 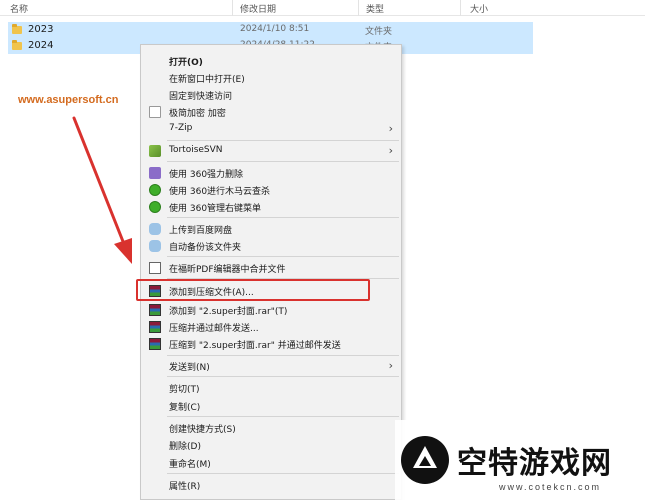 What do you see at coordinates (155, 268) in the screenshot?
I see `pdf-icon` at bounding box center [155, 268].